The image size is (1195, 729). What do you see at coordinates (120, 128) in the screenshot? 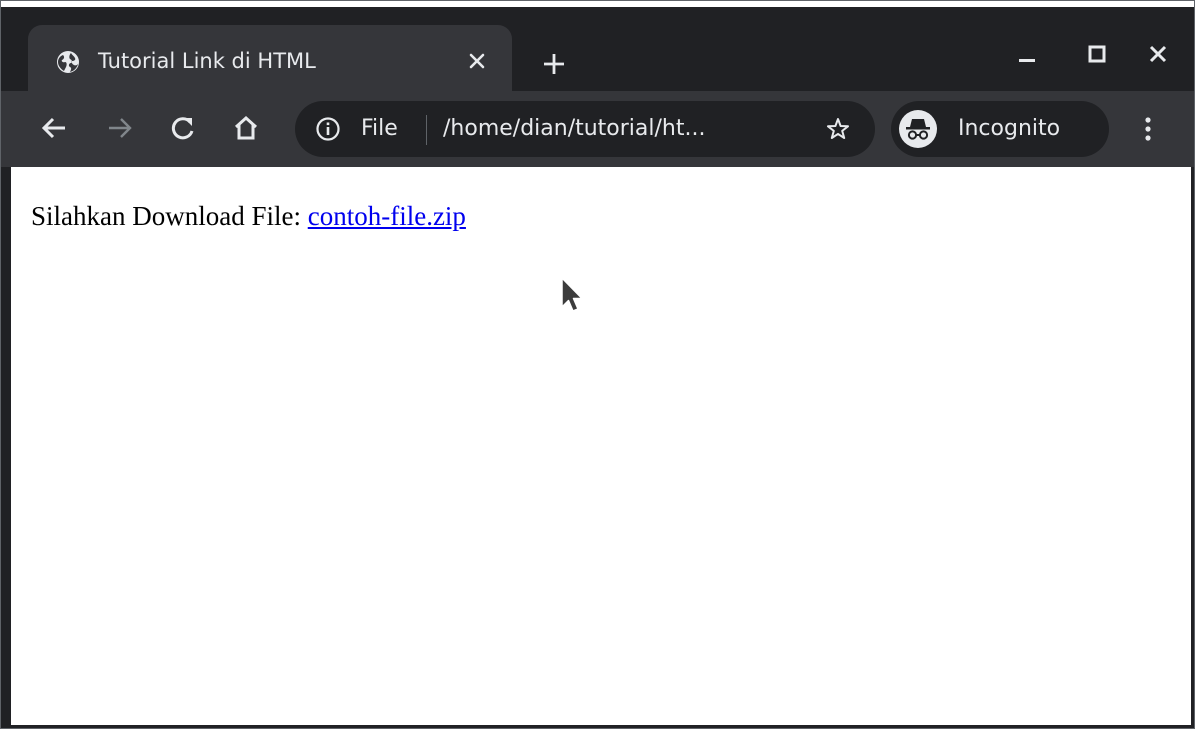
I see `forward-arrow-icon` at bounding box center [120, 128].